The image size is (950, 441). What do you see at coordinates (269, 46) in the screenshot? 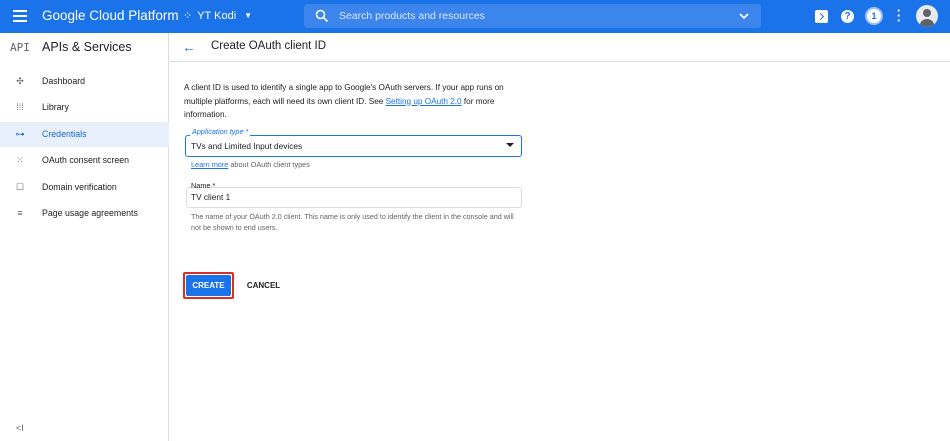
I see `page-title: Create OAuth client ID` at bounding box center [269, 46].